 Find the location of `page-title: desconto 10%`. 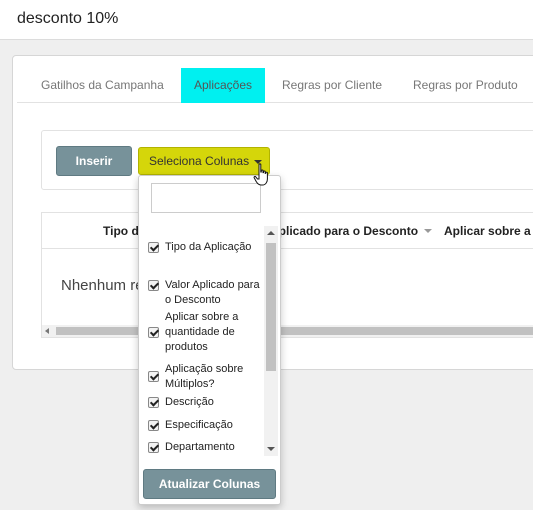

page-title: desconto 10% is located at coordinates (68, 18).